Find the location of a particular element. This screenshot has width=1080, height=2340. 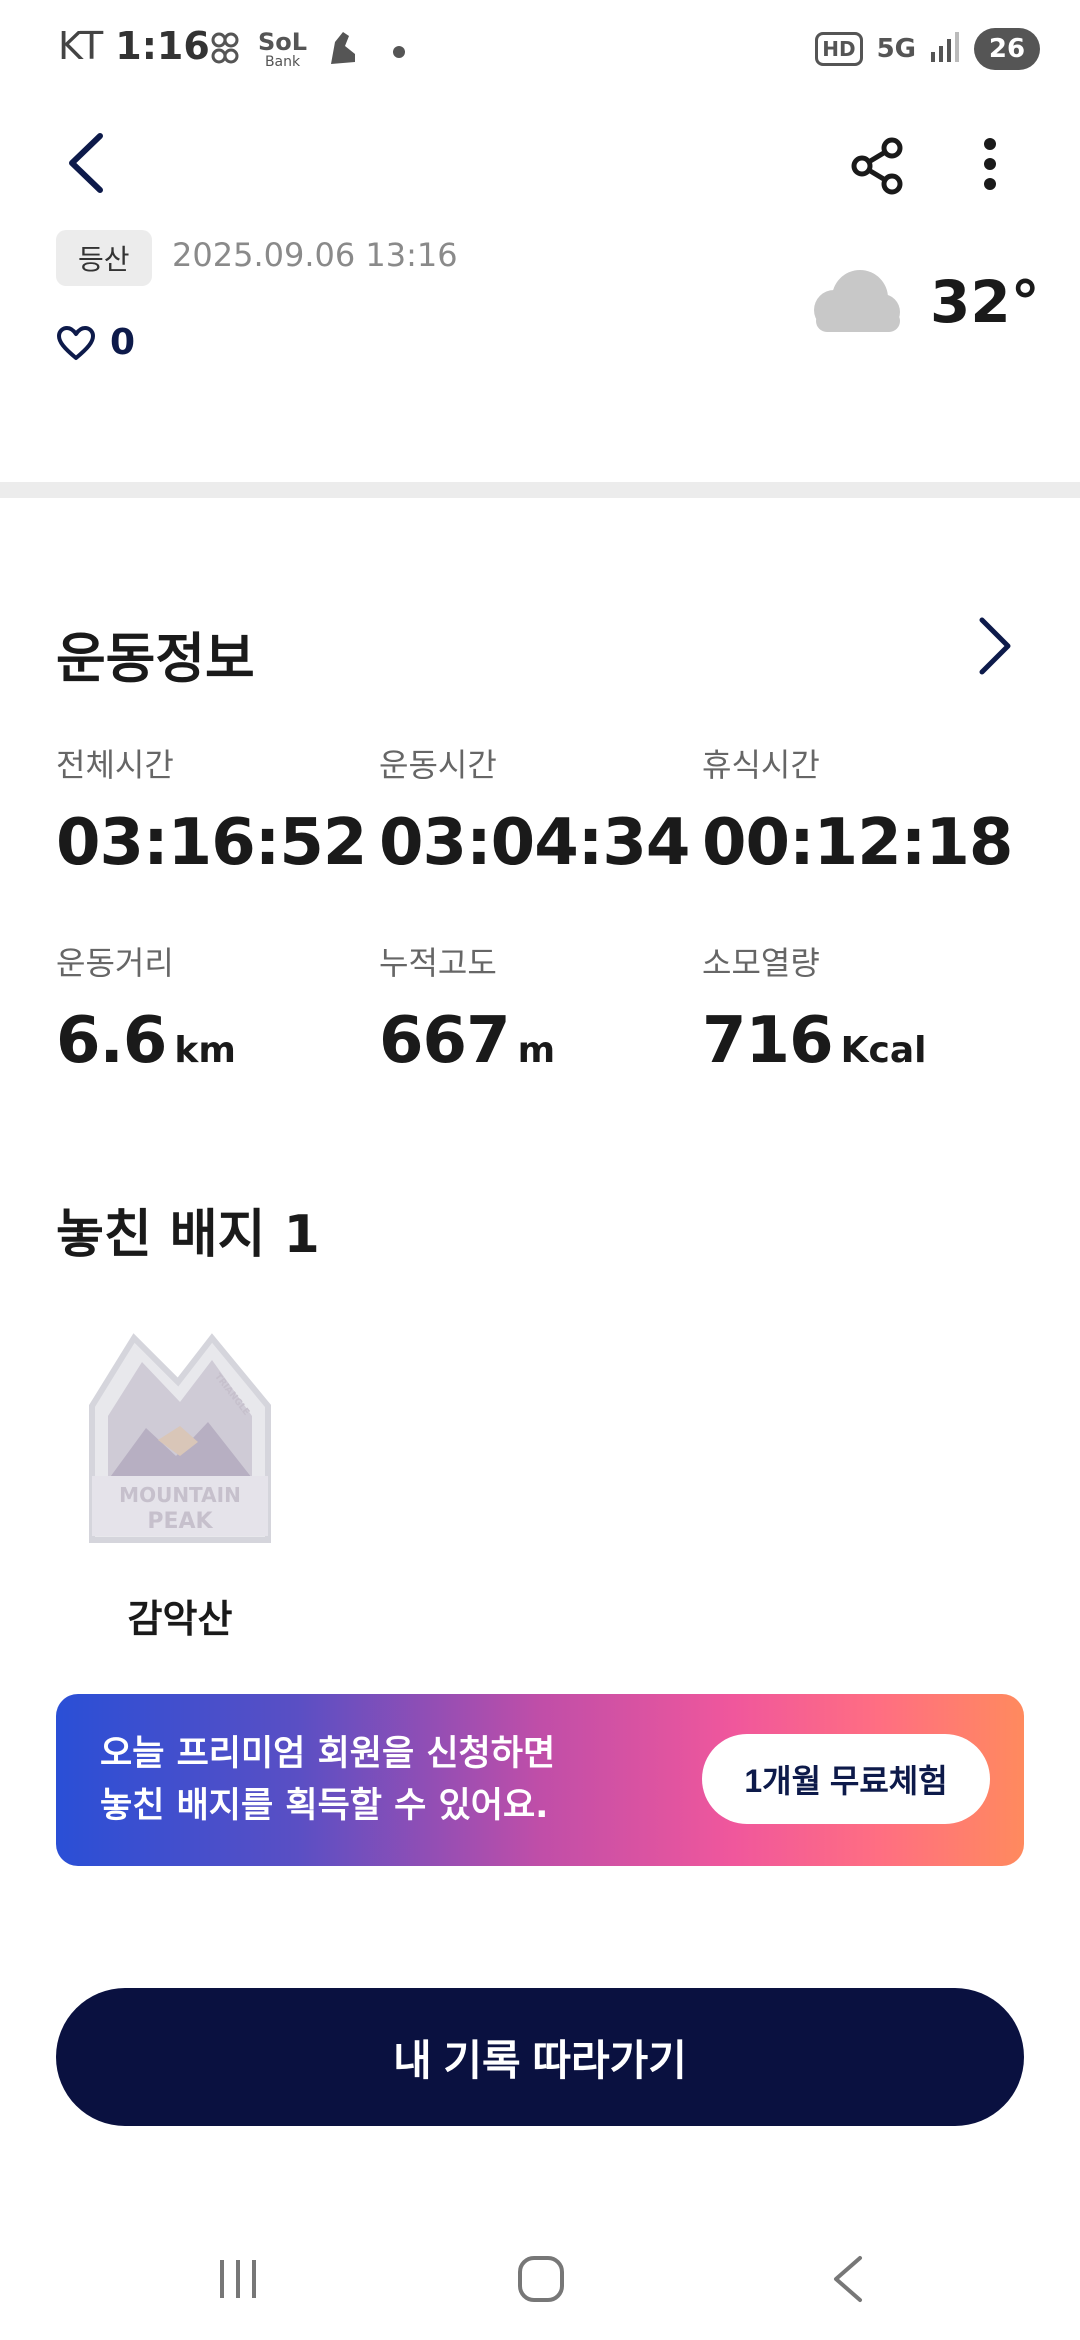

system-icons: HD 5G 26 is located at coordinates (927, 49).